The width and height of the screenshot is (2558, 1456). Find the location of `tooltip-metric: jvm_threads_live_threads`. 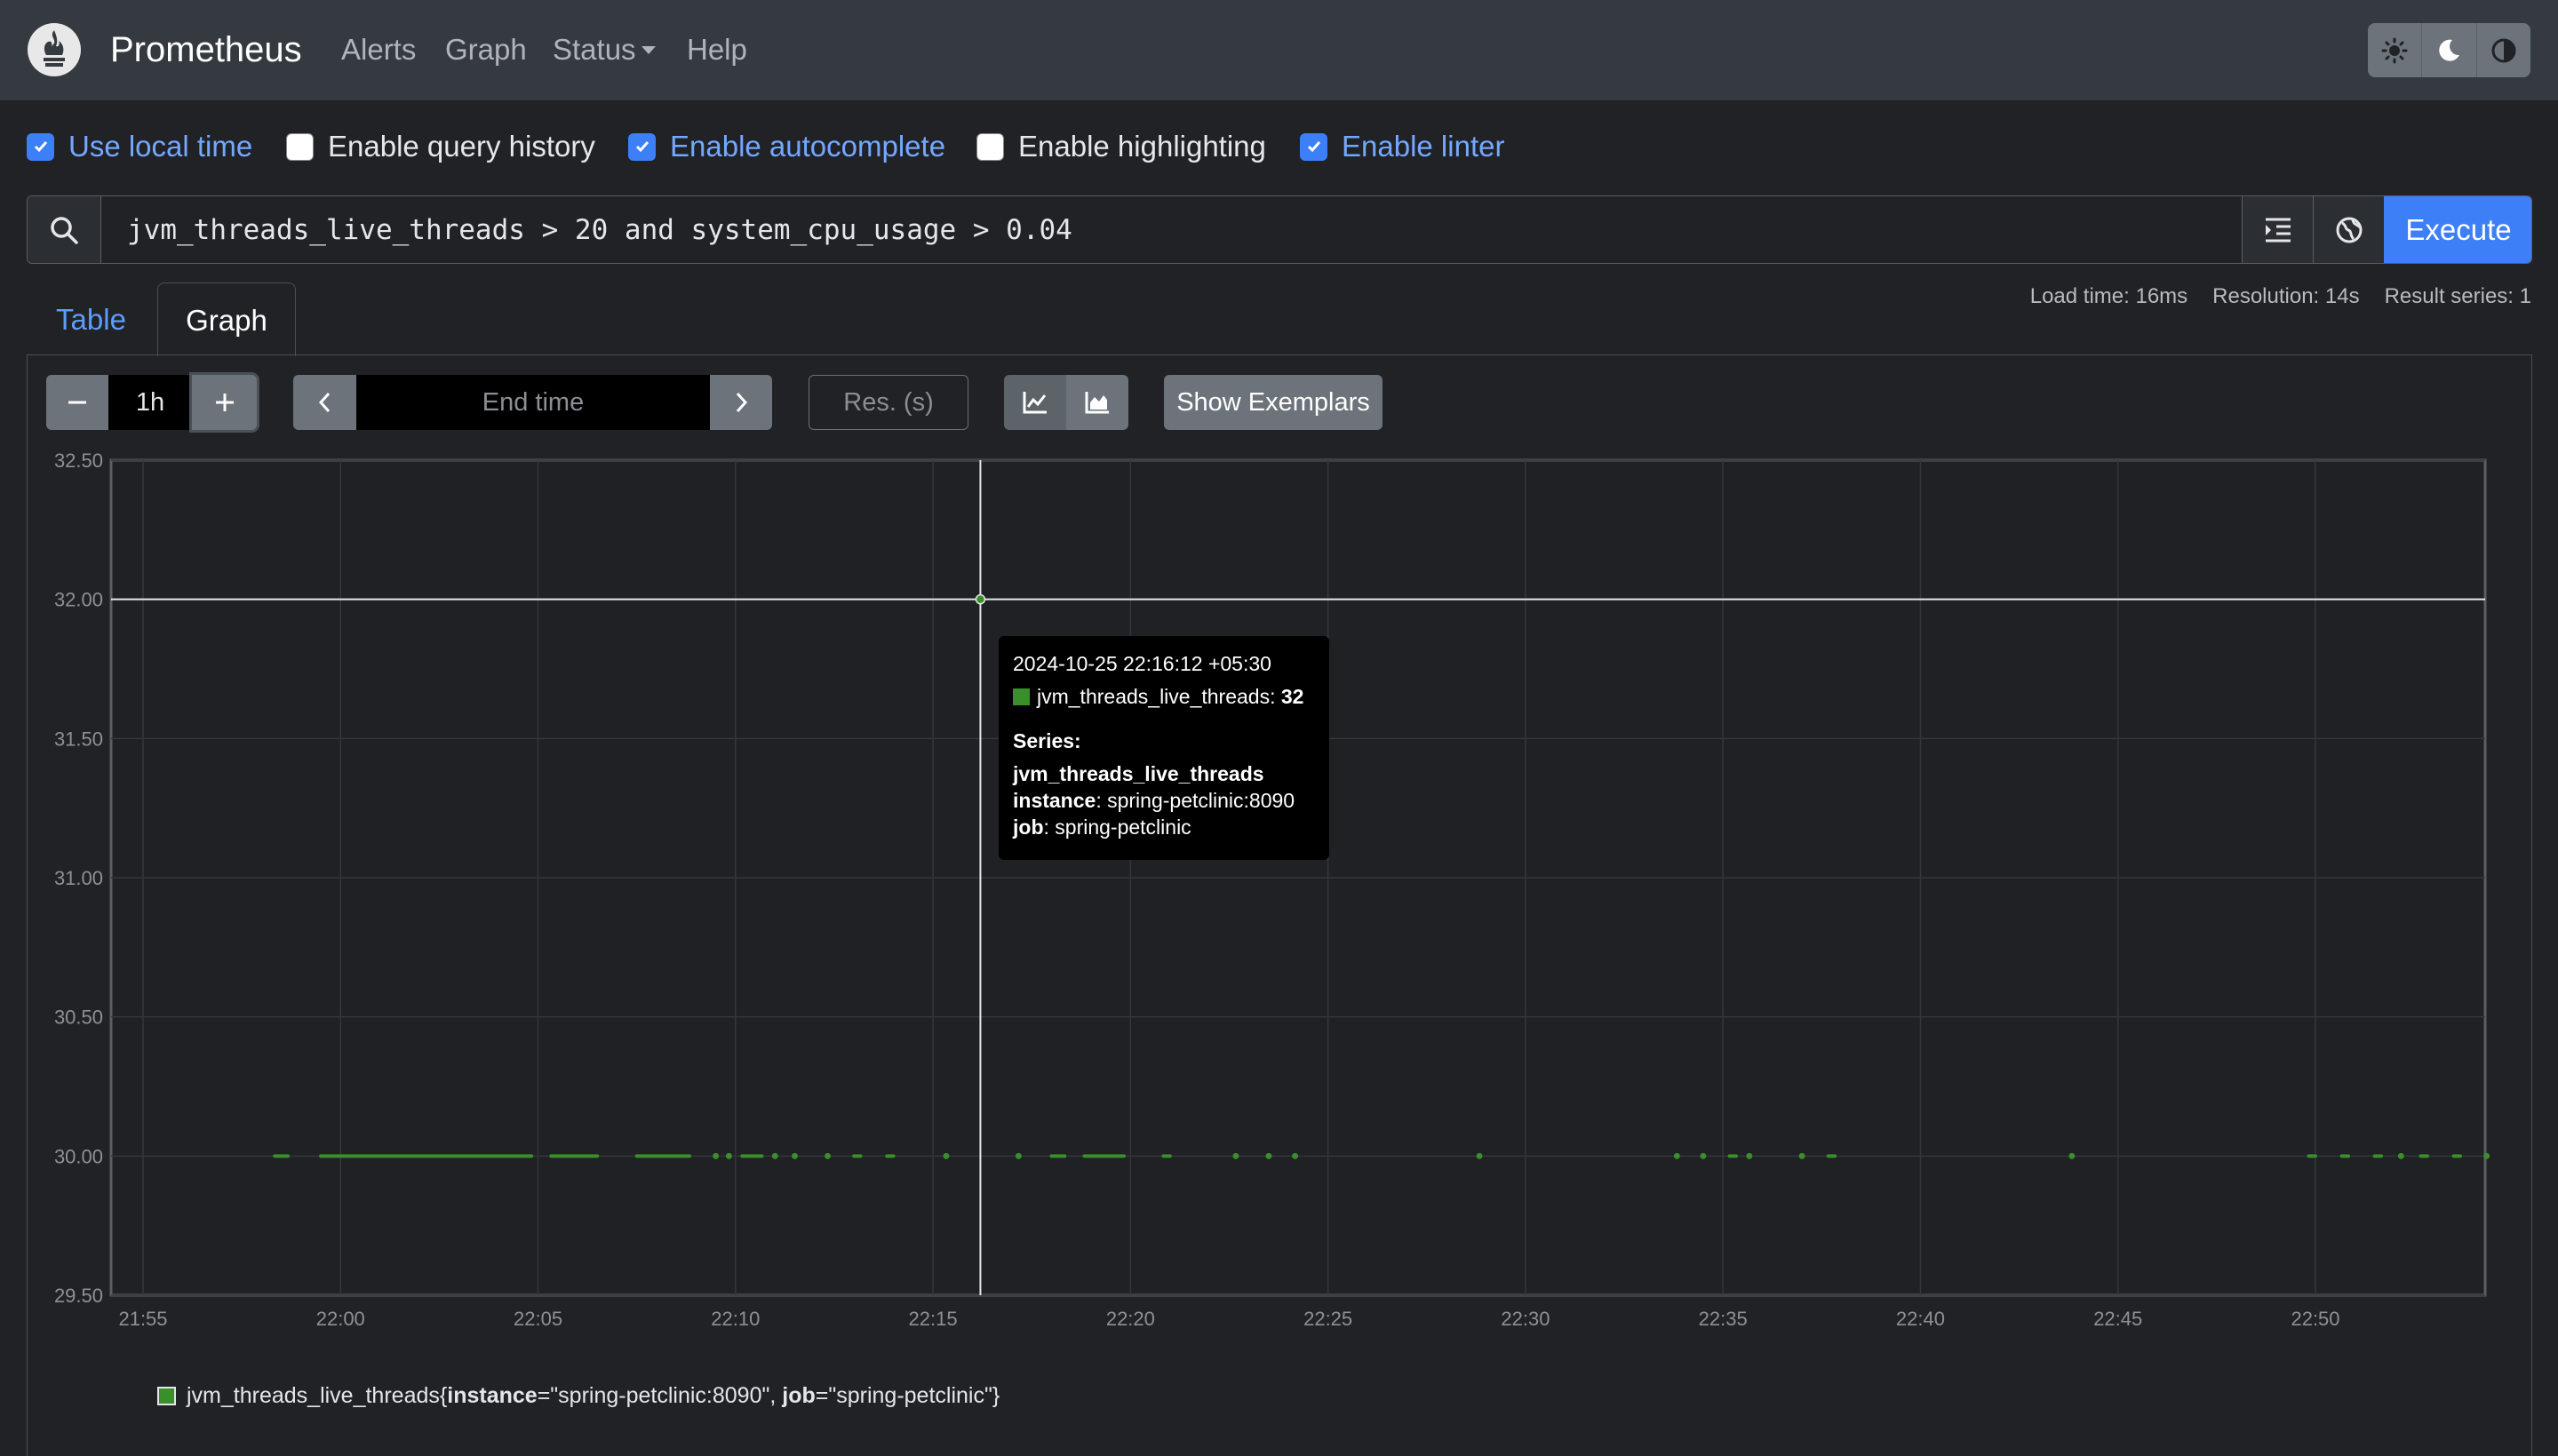

tooltip-metric: jvm_threads_live_threads is located at coordinates (1138, 773).